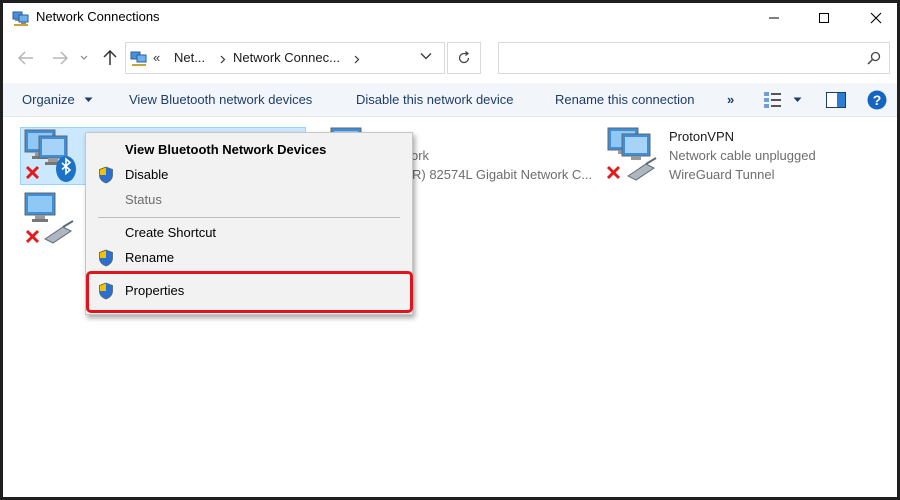 The width and height of the screenshot is (900, 500). I want to click on change-view-icon, so click(773, 100).